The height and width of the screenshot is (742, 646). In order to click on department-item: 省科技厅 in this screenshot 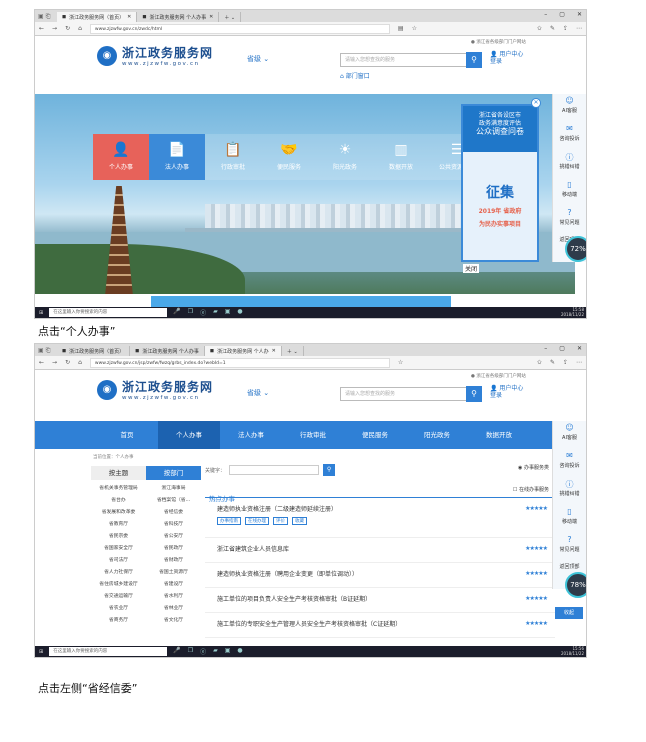, I will do `click(173, 523)`.